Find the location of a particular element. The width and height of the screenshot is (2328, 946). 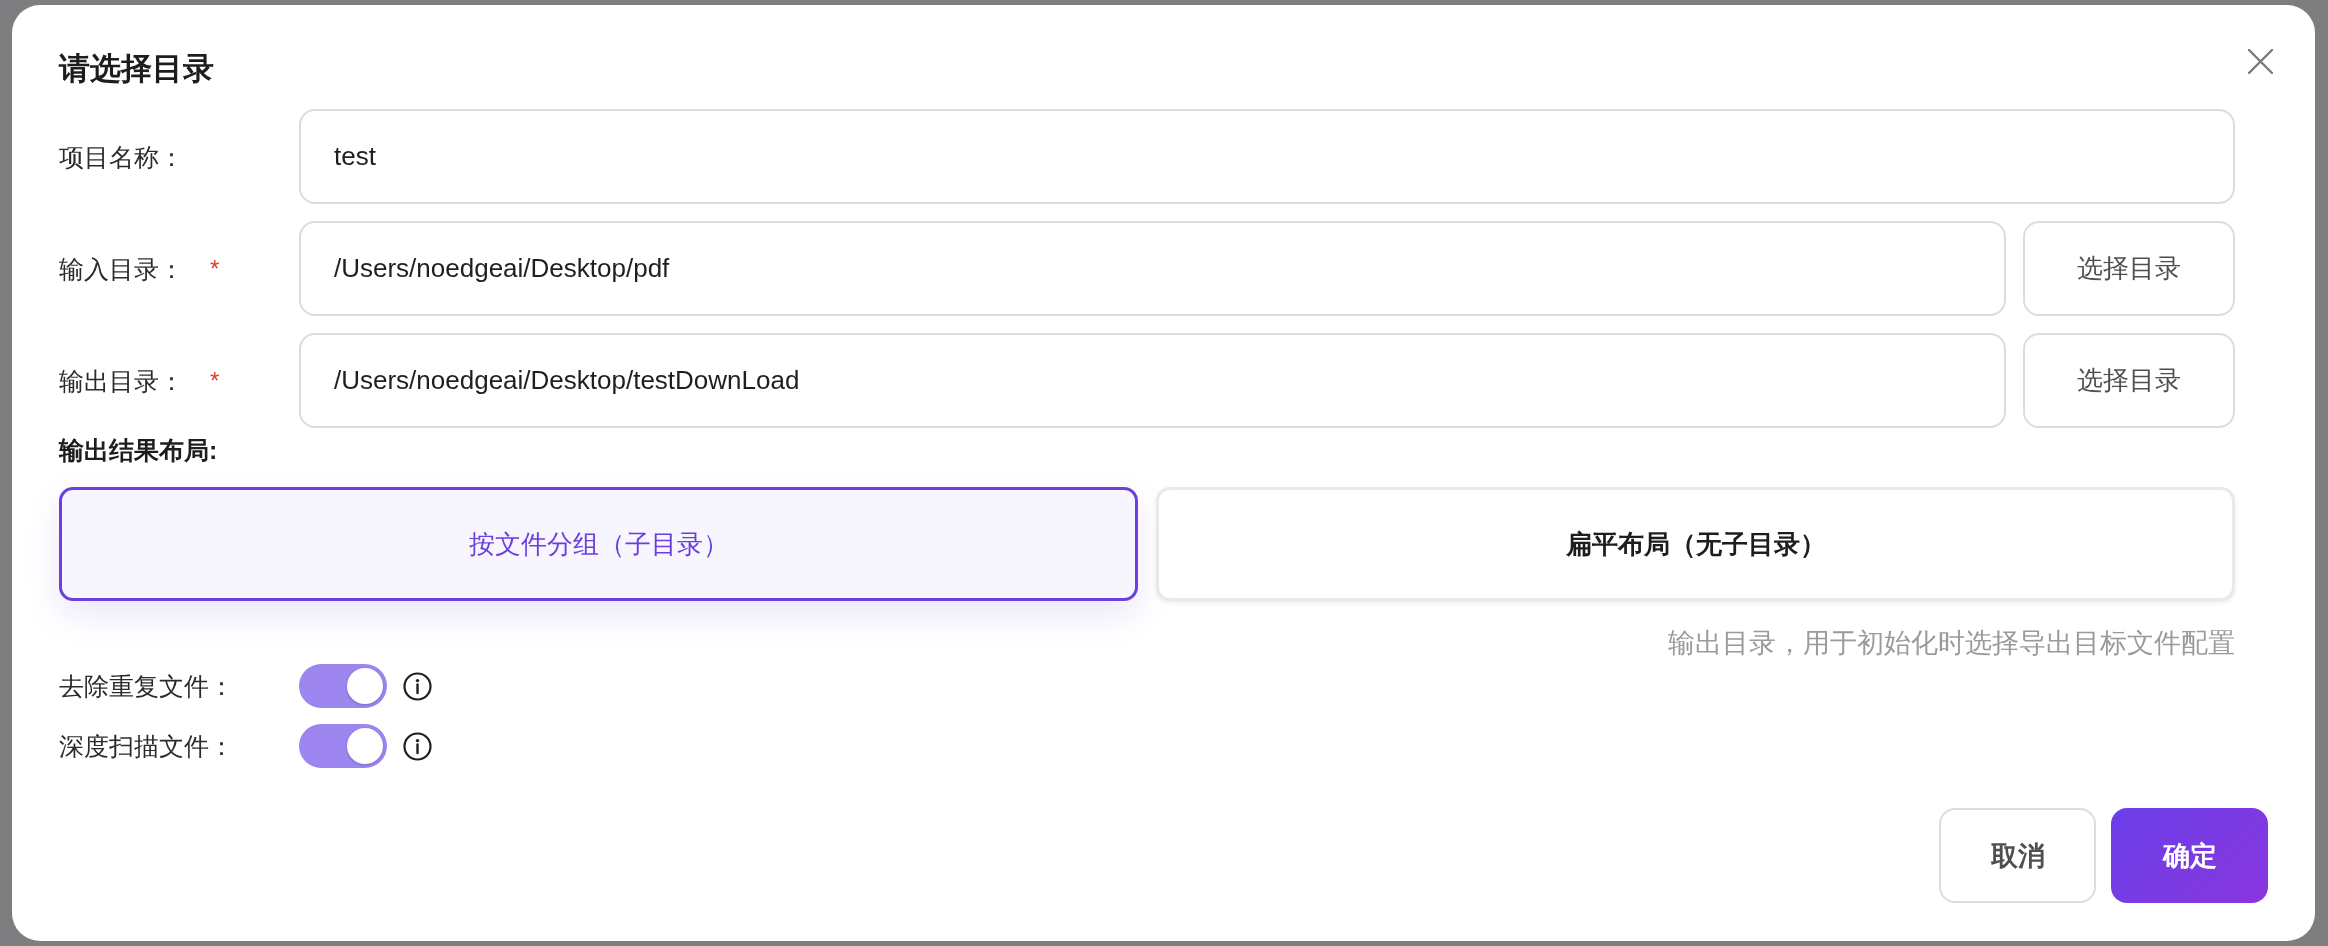

layout-option: 按文件分组（子目录） is located at coordinates (598, 544).